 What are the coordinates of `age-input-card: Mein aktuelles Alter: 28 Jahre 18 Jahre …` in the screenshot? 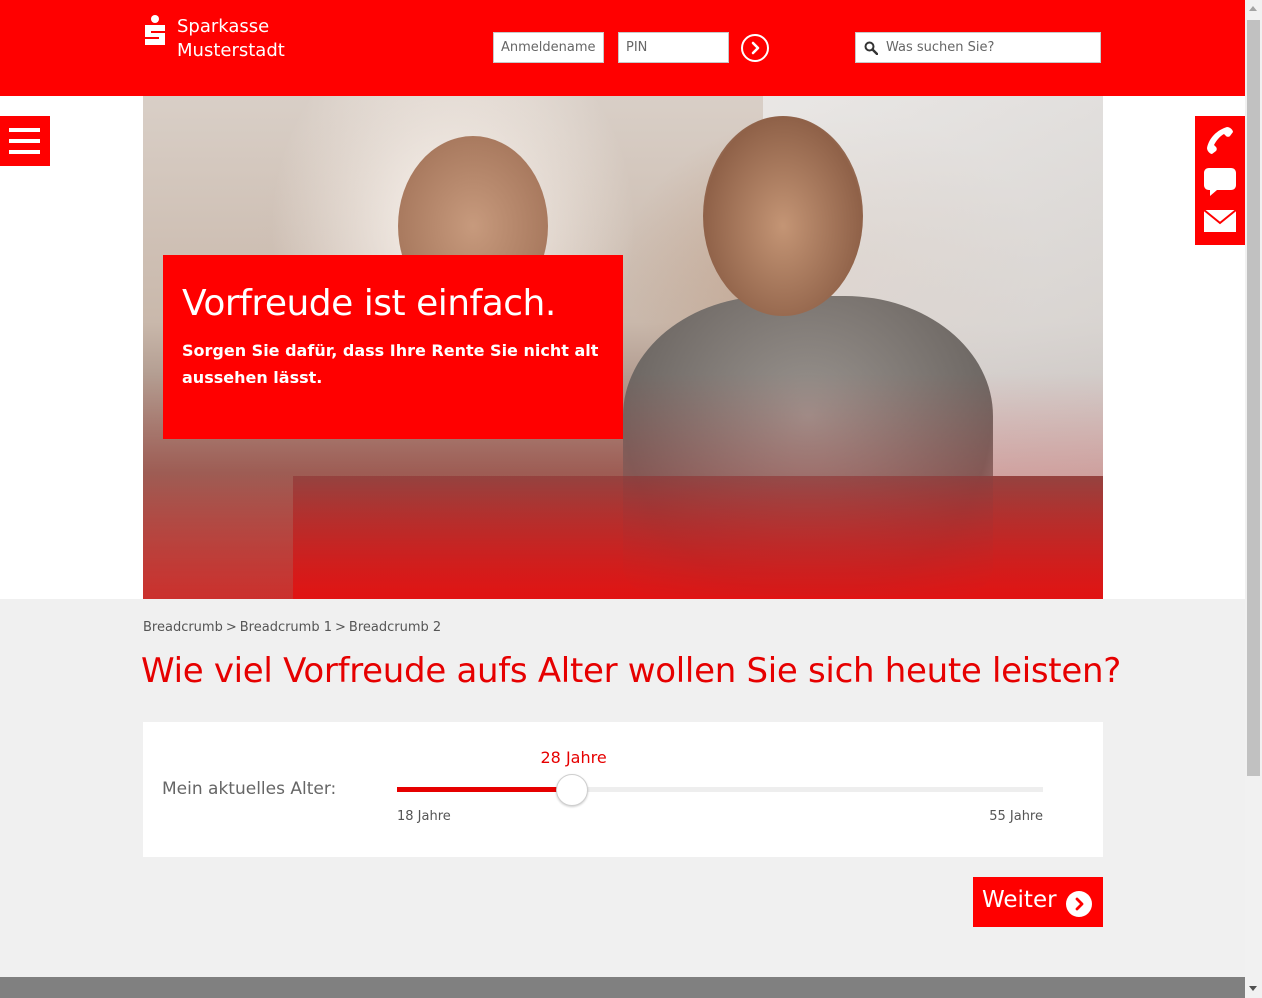 It's located at (623, 789).